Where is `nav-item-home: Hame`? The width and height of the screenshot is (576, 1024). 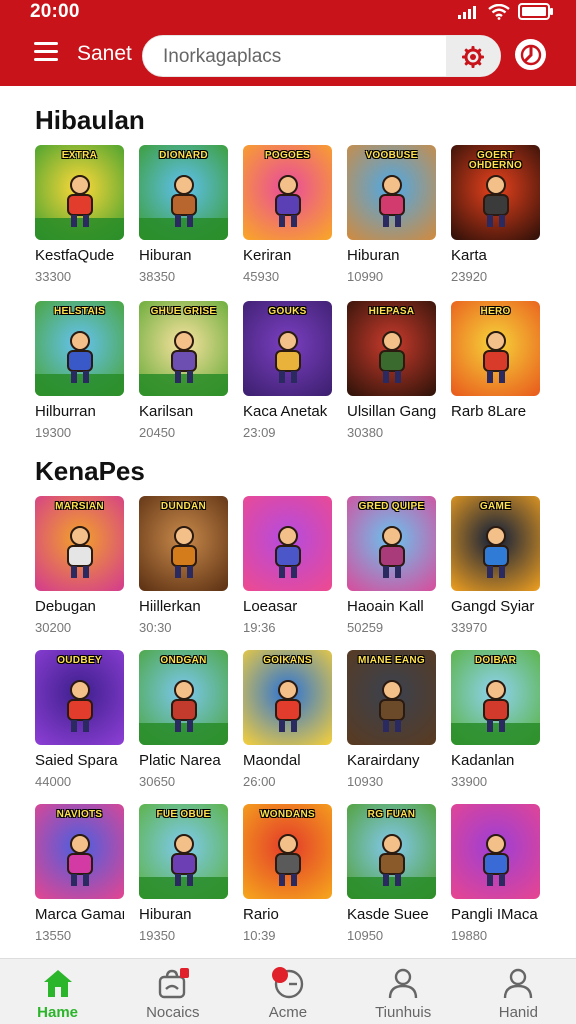
nav-item-home: Hame is located at coordinates (57, 991).